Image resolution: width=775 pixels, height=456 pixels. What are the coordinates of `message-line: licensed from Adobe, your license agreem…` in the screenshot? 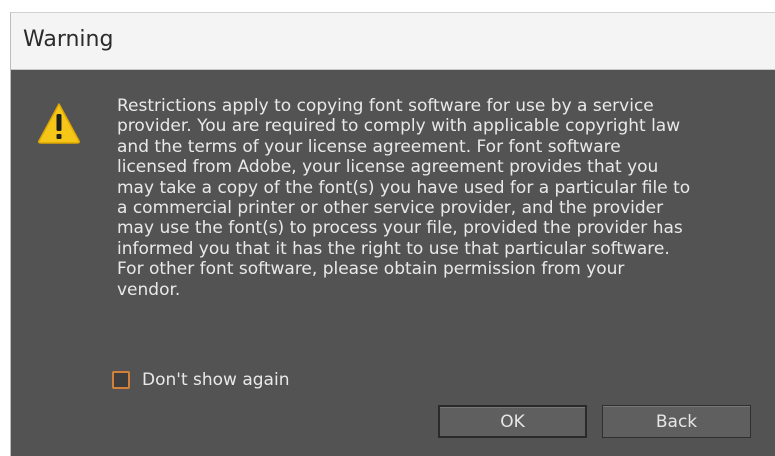 It's located at (388, 167).